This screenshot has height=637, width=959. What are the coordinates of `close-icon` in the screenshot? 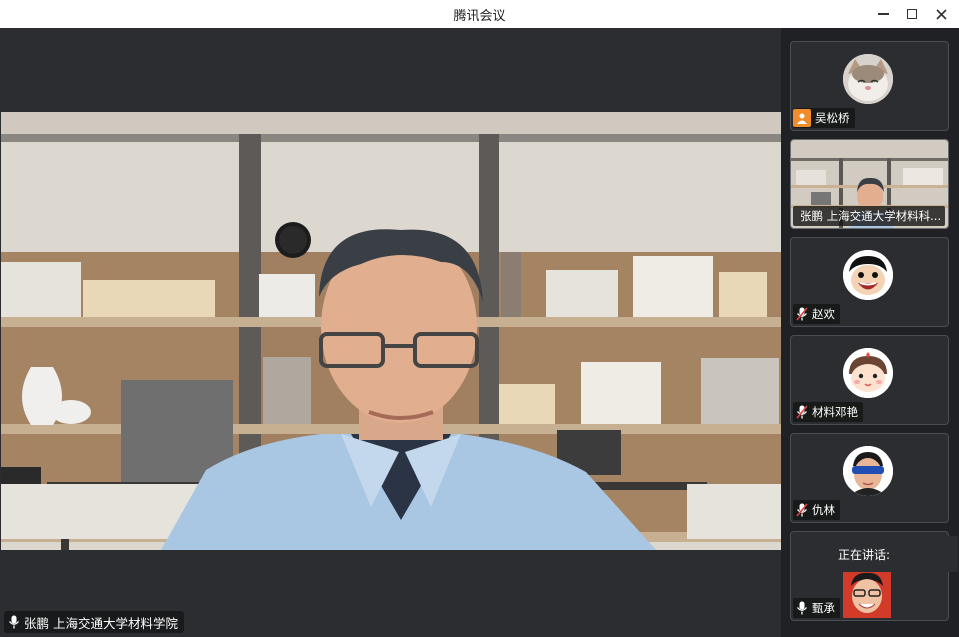 It's located at (941, 14).